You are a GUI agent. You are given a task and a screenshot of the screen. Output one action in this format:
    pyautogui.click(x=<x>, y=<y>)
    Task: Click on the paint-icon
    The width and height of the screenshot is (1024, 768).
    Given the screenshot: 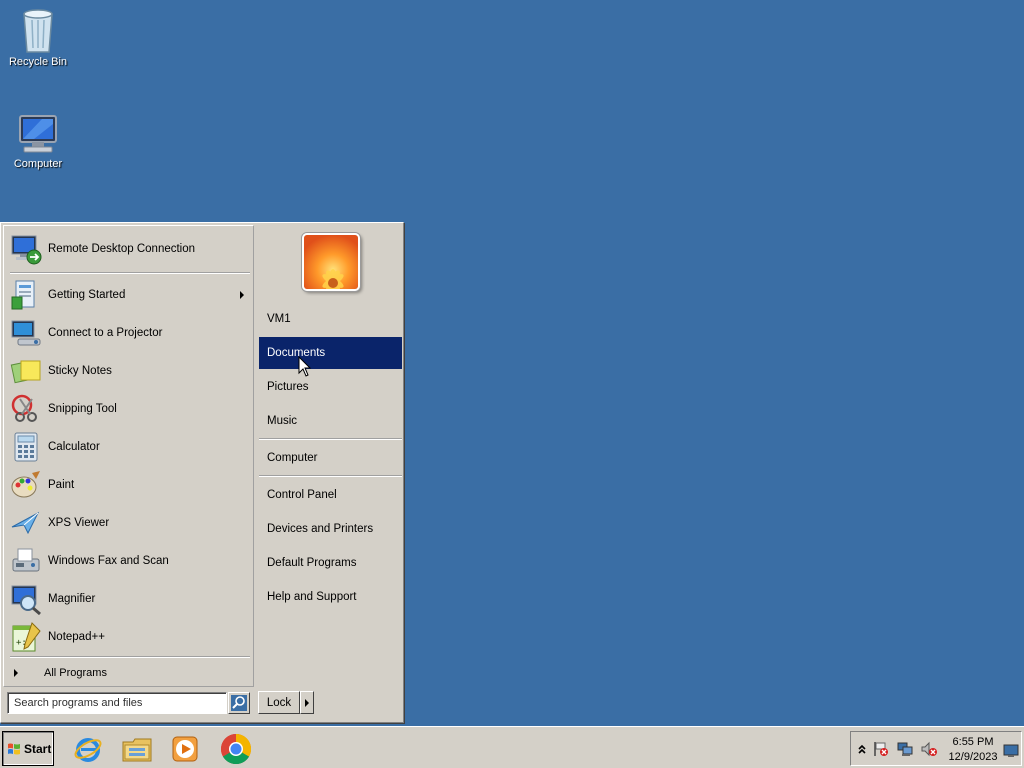 What is the action you would take?
    pyautogui.click(x=25, y=484)
    